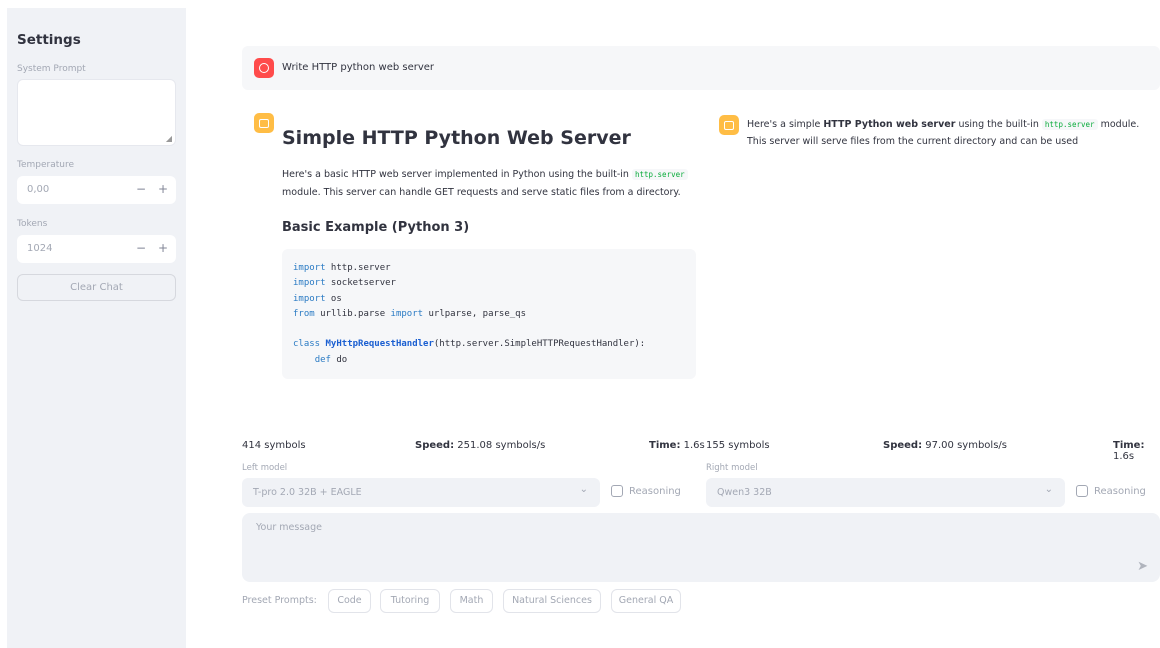  I want to click on right-response-part: Here's a simple, so click(785, 124).